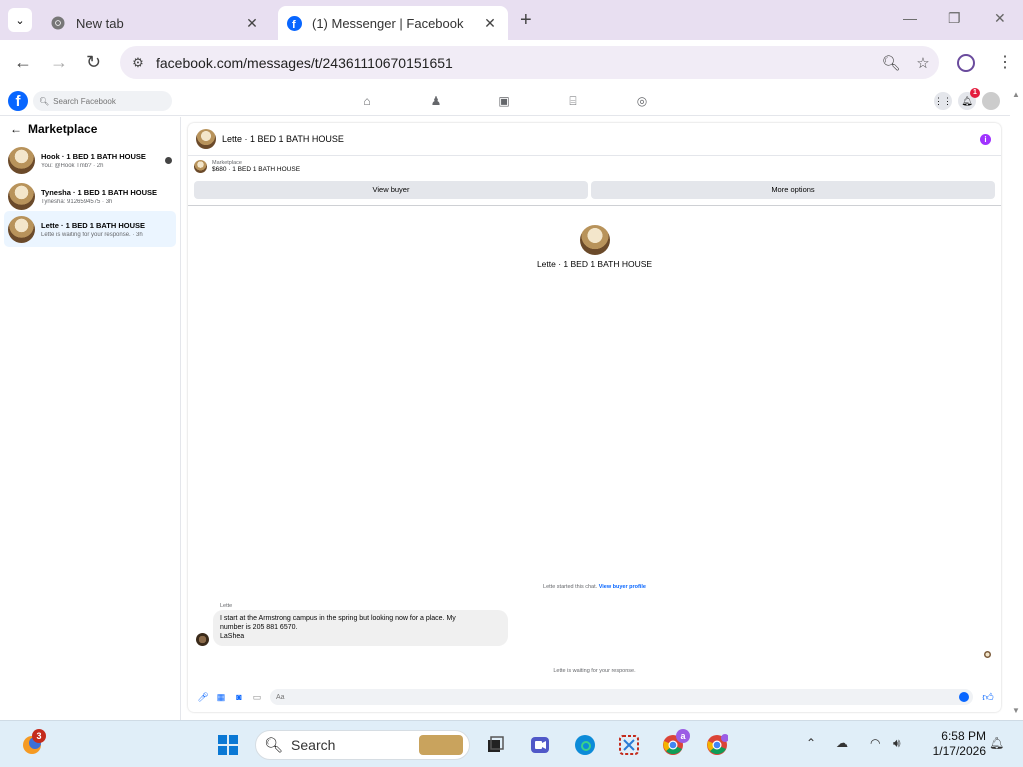 The width and height of the screenshot is (1023, 767). What do you see at coordinates (294, 25) in the screenshot?
I see `svg-text: f` at bounding box center [294, 25].